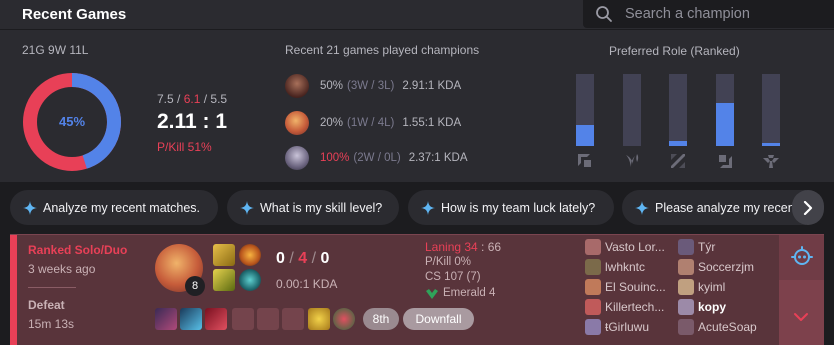  What do you see at coordinates (727, 327) in the screenshot?
I see `player-name: AcuteSoap` at bounding box center [727, 327].